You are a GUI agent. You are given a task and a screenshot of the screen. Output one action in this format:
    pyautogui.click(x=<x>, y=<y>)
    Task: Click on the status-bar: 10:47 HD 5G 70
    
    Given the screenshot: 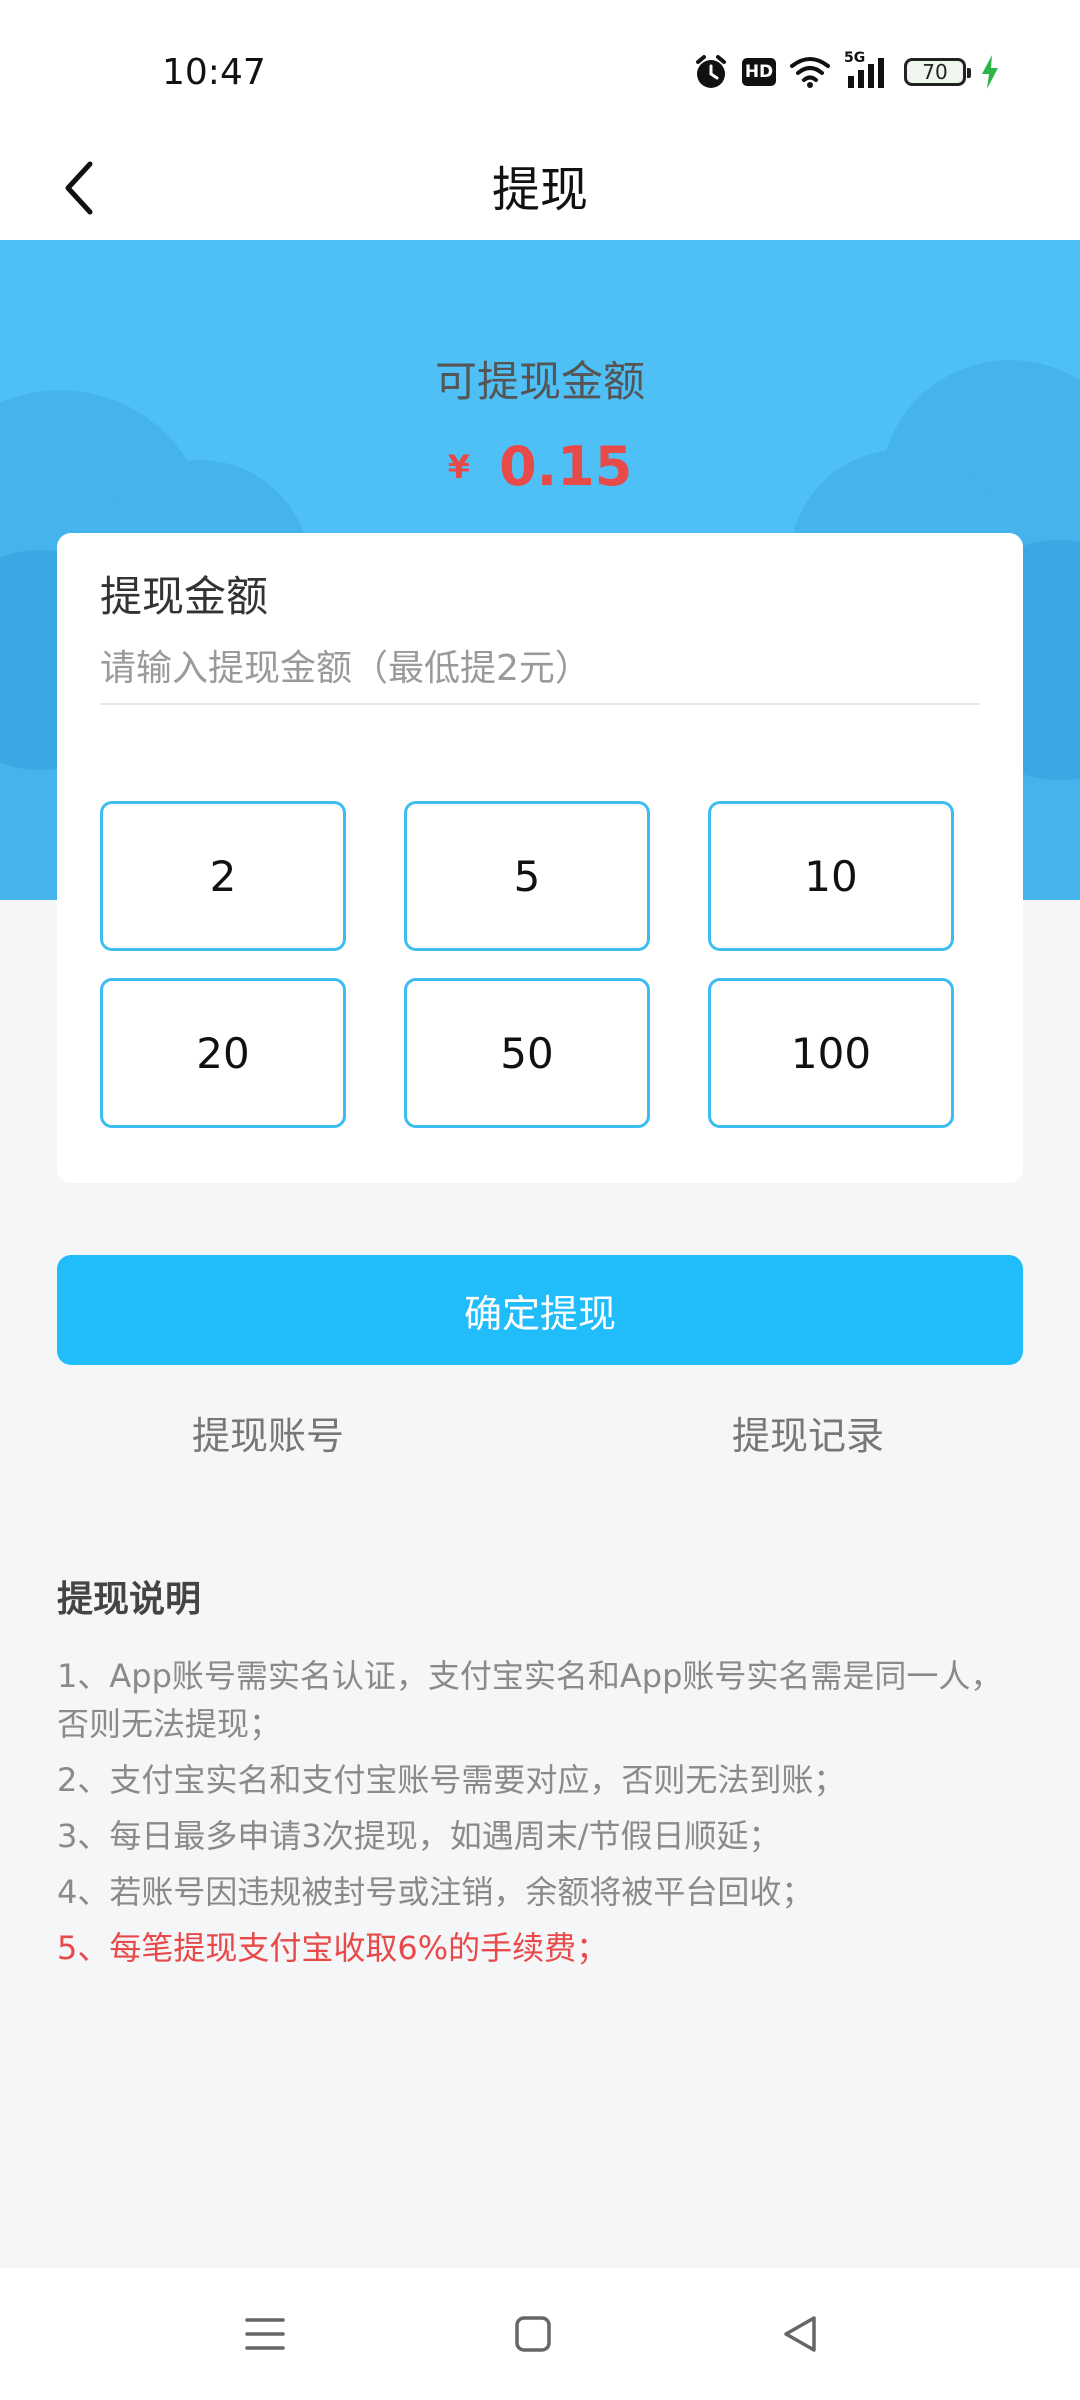 What is the action you would take?
    pyautogui.click(x=540, y=70)
    